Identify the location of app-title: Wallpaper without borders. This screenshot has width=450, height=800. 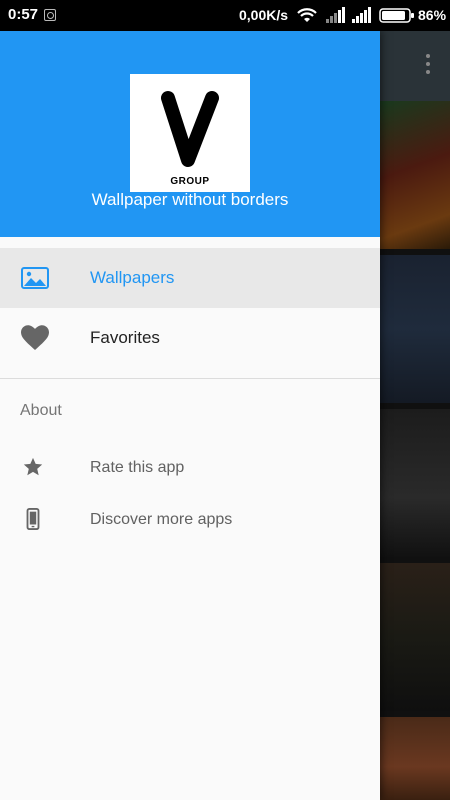
(190, 199).